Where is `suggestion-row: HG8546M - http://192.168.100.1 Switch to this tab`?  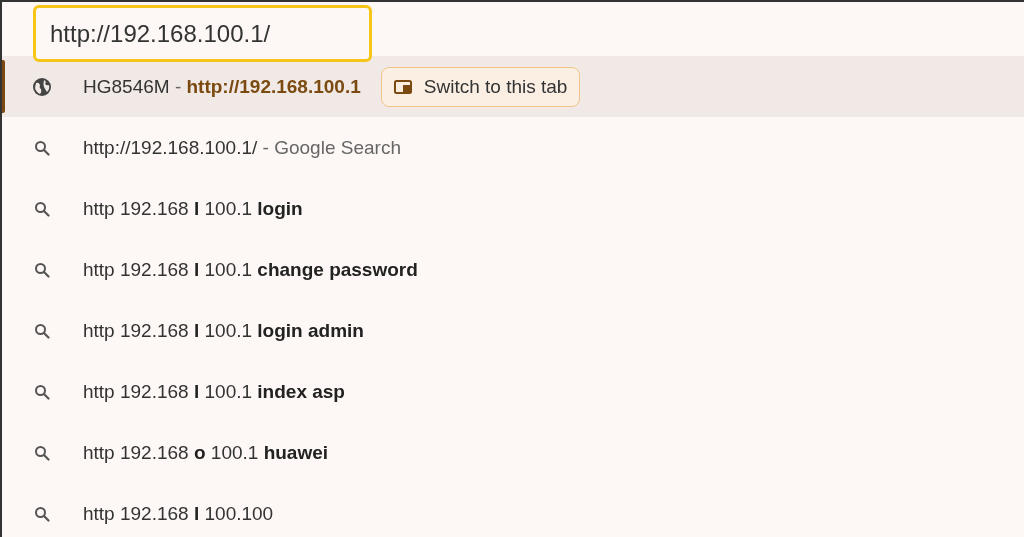
suggestion-row: HG8546M - http://192.168.100.1 Switch to this tab is located at coordinates (513, 86).